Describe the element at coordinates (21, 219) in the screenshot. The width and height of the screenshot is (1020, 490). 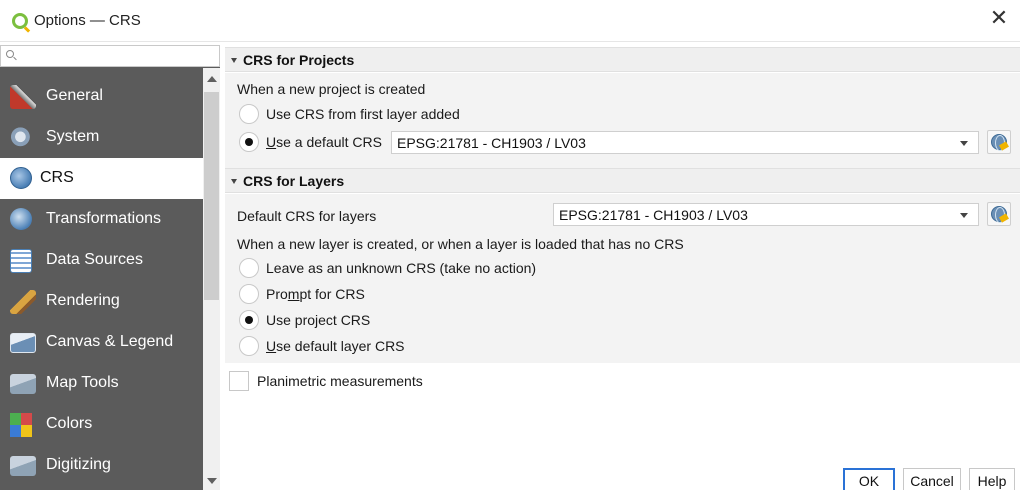
I see `globe-transform-icon` at that location.